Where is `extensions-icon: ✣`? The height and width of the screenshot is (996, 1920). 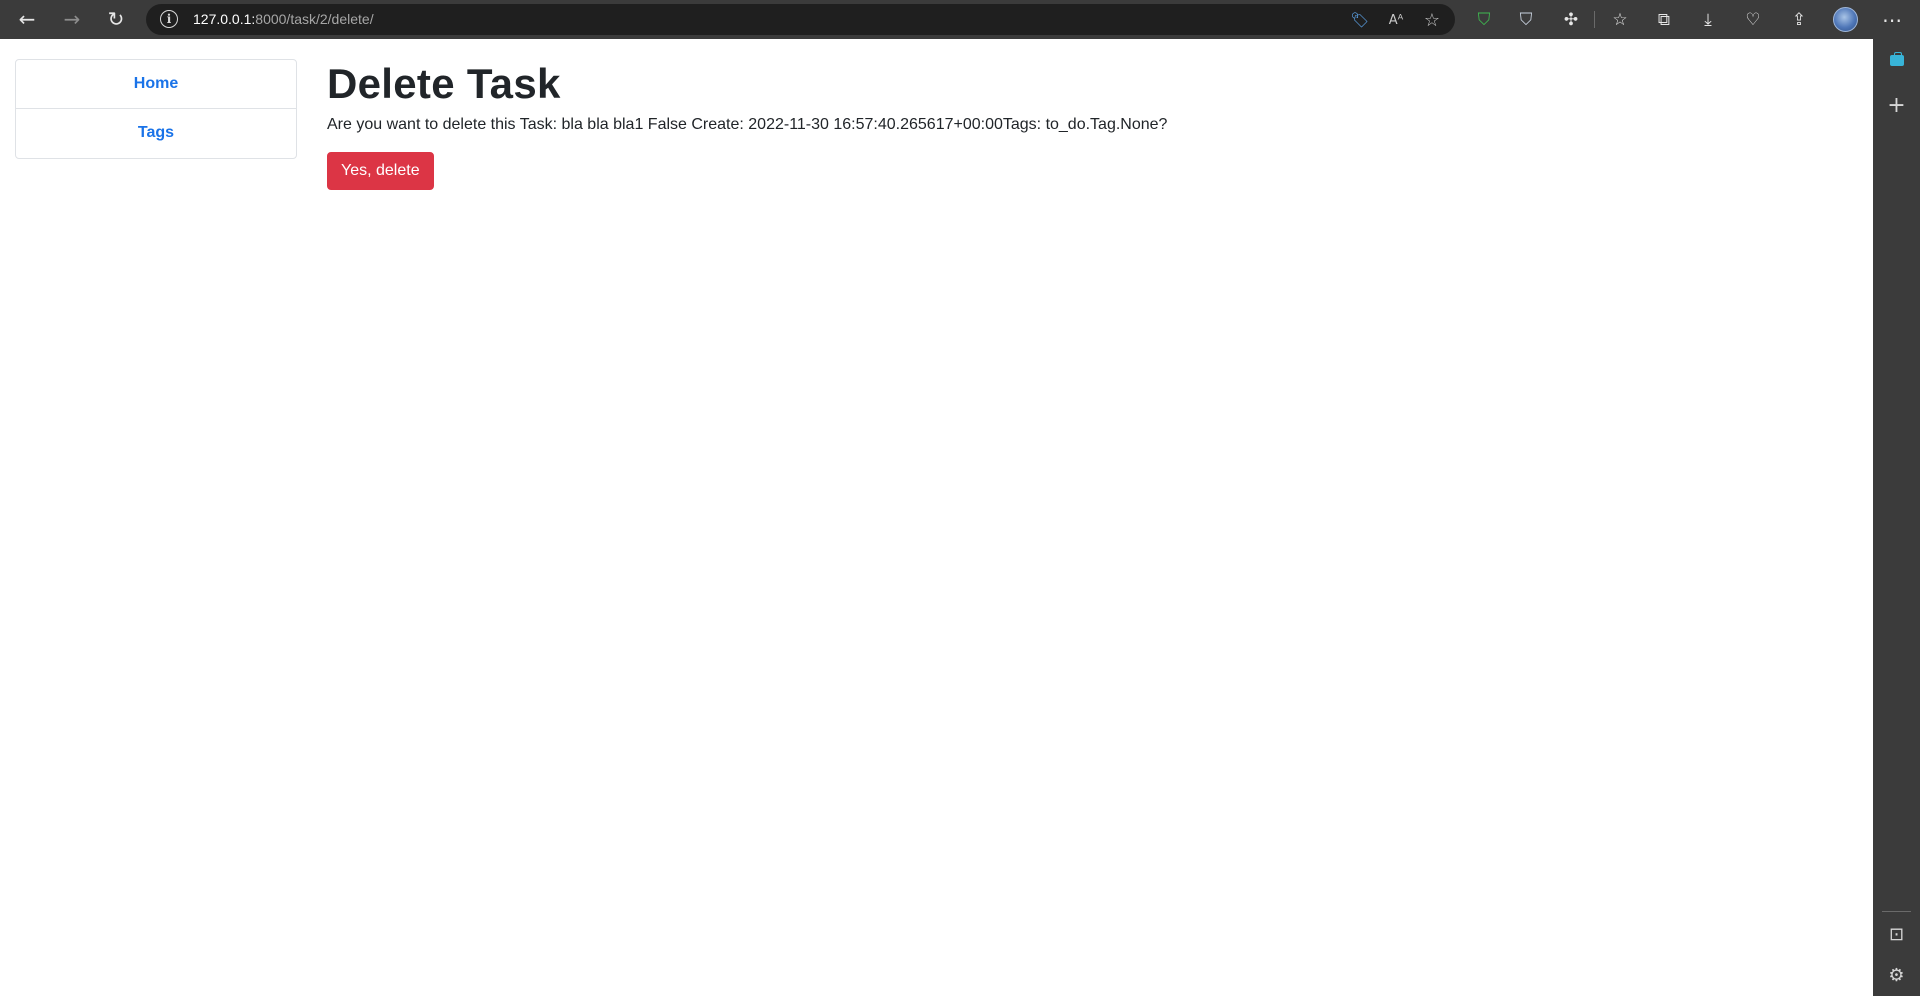
extensions-icon: ✣ is located at coordinates (1571, 20).